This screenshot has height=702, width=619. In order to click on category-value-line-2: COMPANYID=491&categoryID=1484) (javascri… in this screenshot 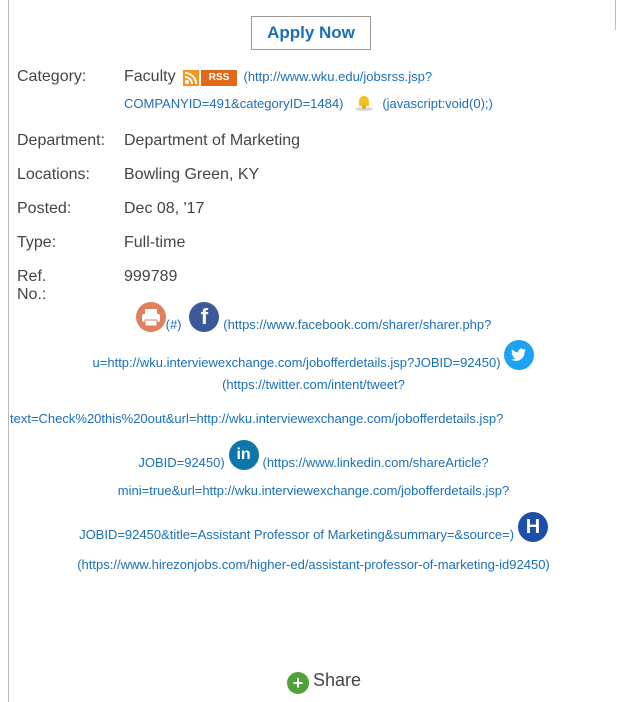, I will do `click(308, 103)`.